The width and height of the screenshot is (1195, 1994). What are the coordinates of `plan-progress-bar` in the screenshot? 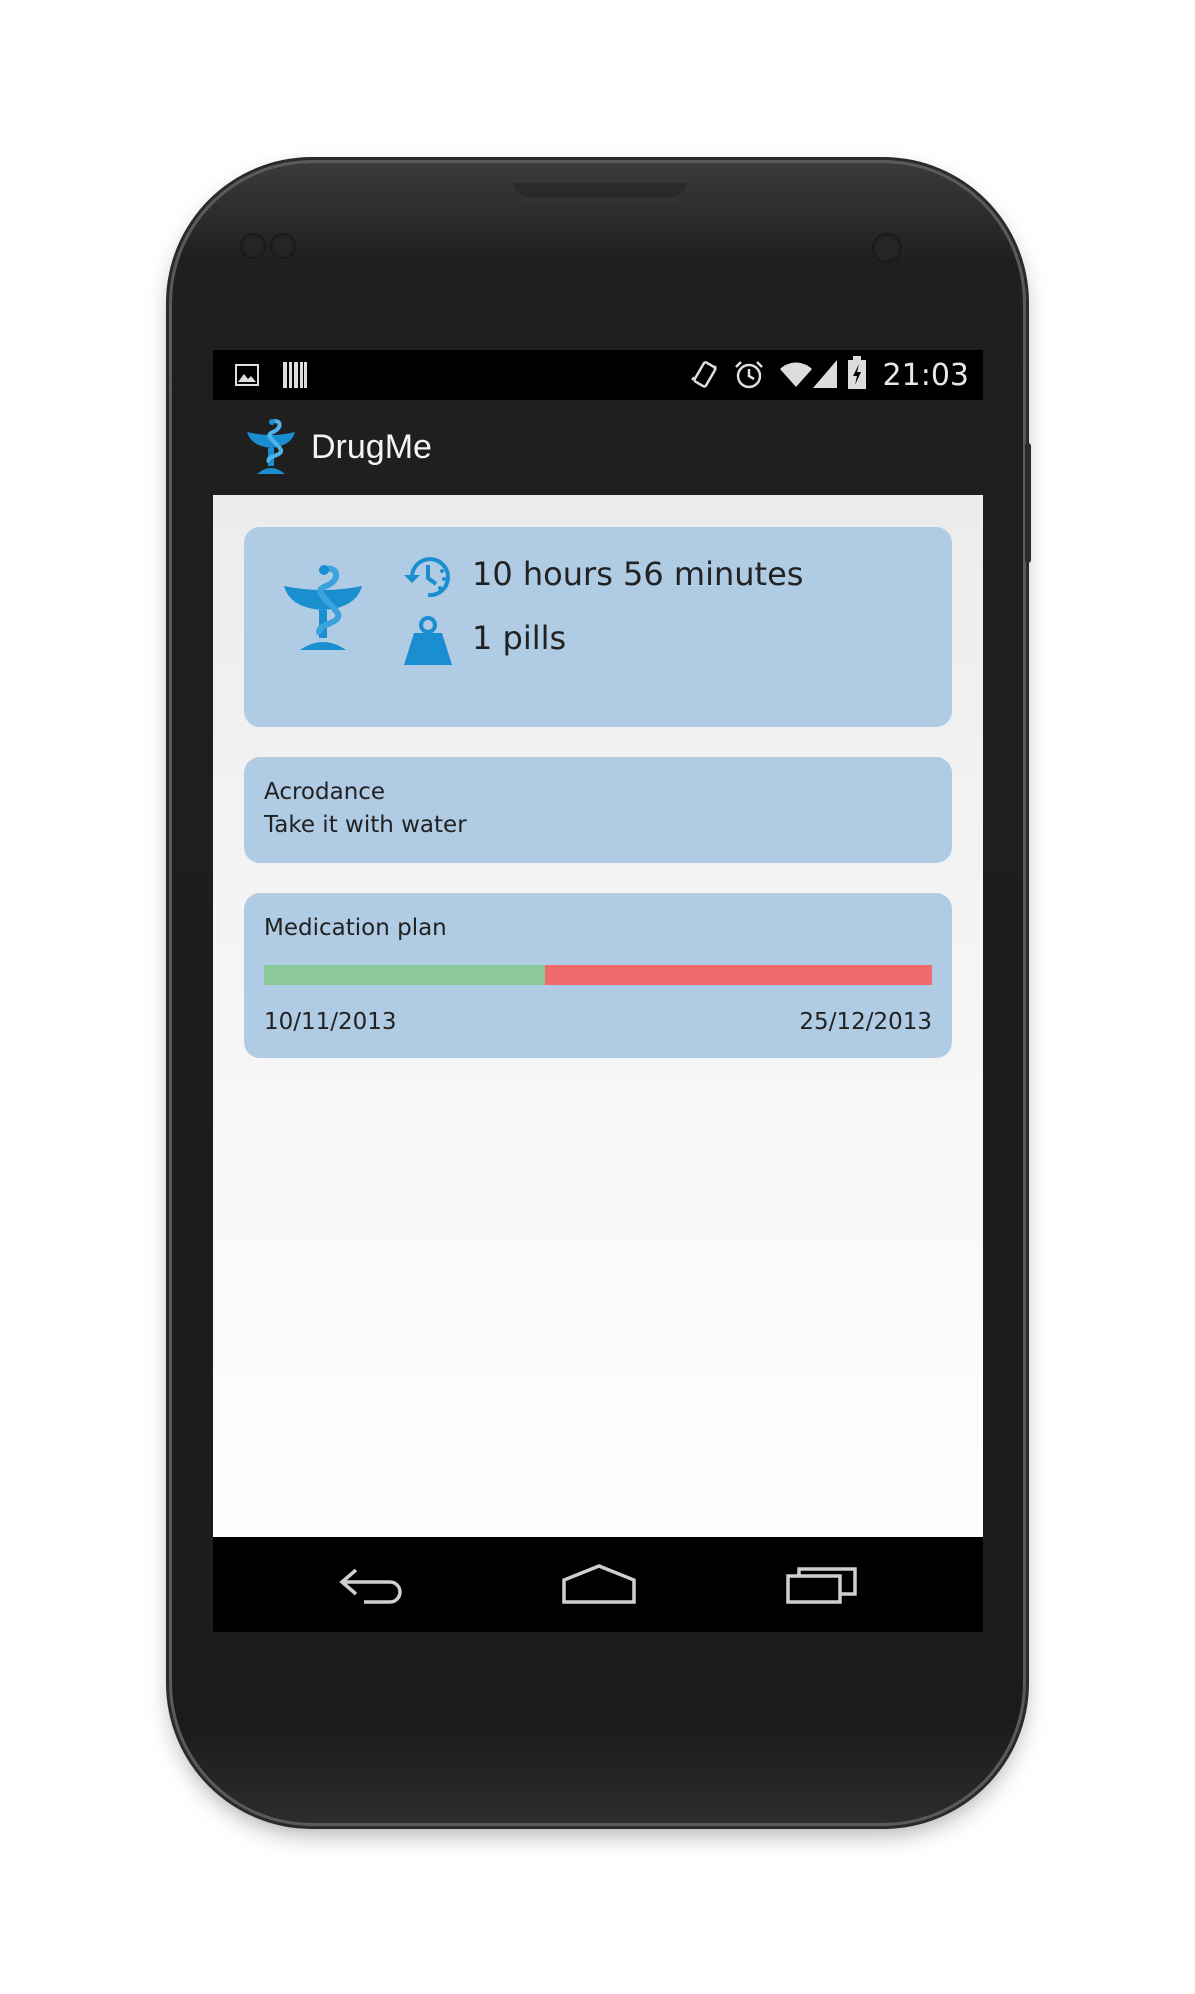 It's located at (598, 975).